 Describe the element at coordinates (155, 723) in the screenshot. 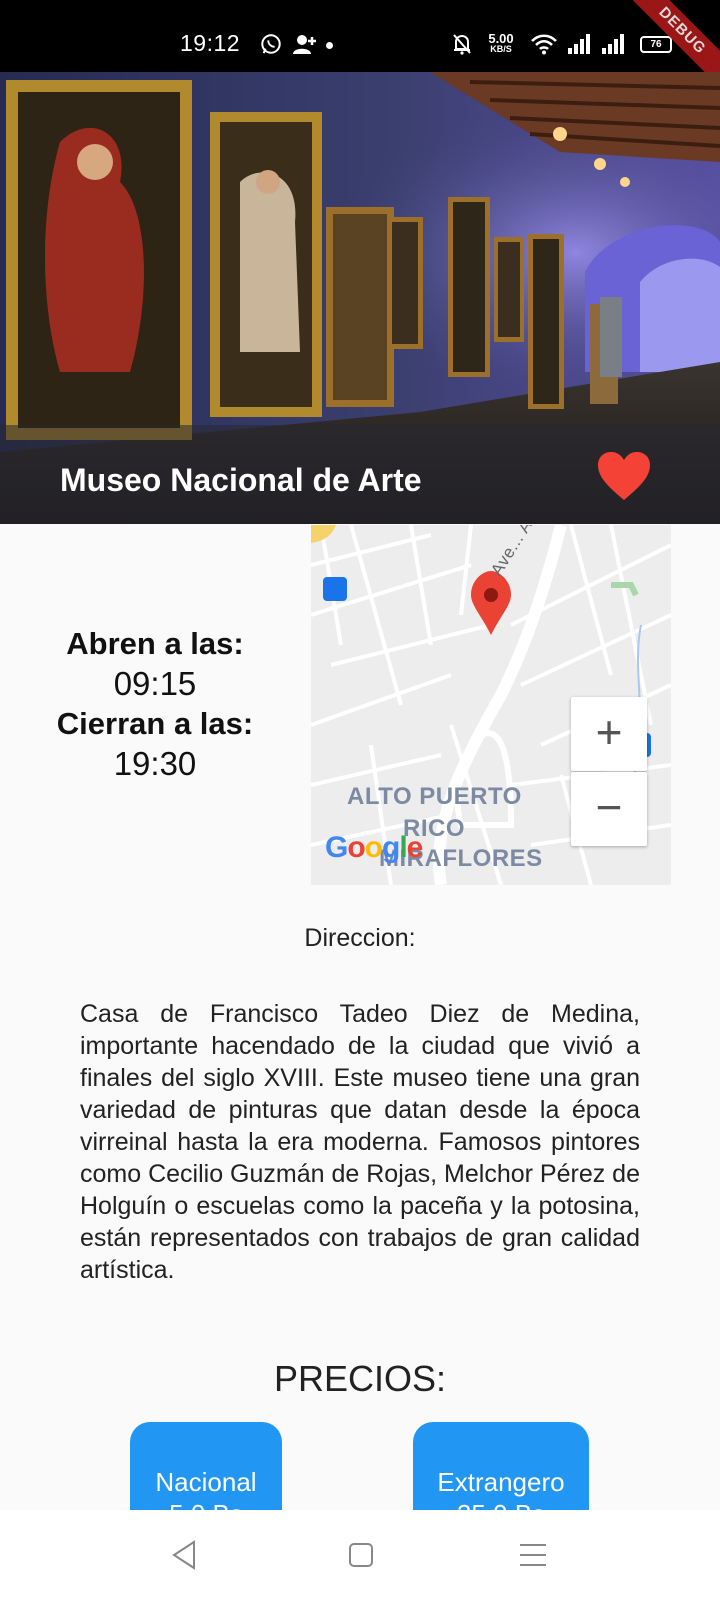

I see `close-label: Cierran a las:` at that location.